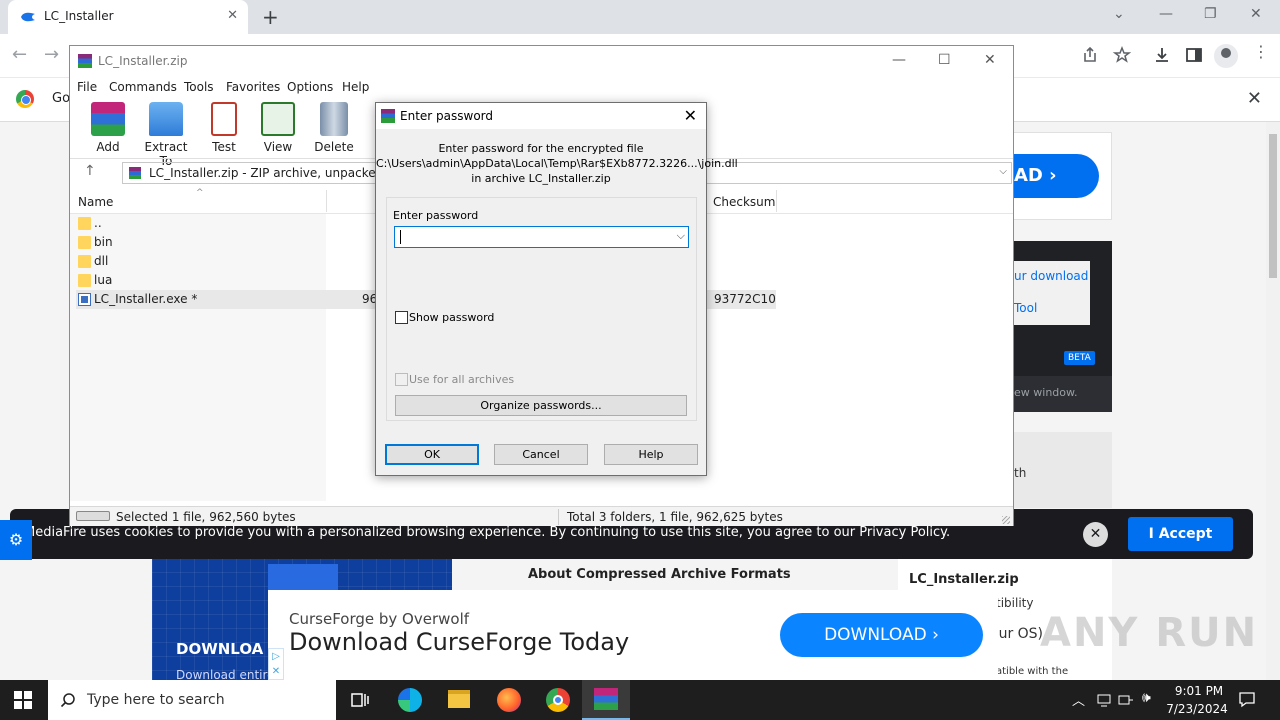 The image size is (1280, 720). What do you see at coordinates (1194, 55) in the screenshot?
I see `sidebar-icon` at bounding box center [1194, 55].